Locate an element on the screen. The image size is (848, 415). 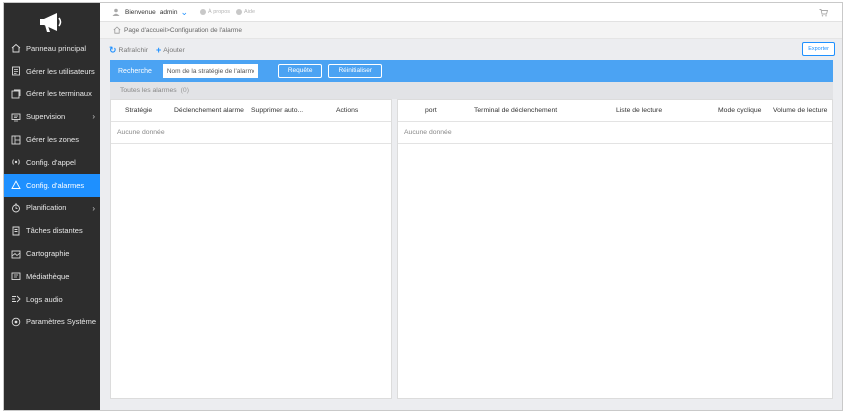
export-button: Exporter is located at coordinates (818, 49).